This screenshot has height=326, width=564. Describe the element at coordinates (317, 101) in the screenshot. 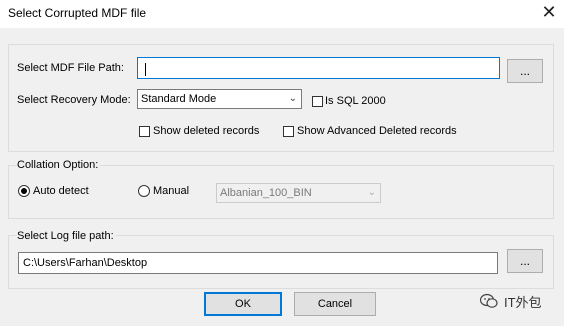

I see `sql2000-checkbox` at that location.